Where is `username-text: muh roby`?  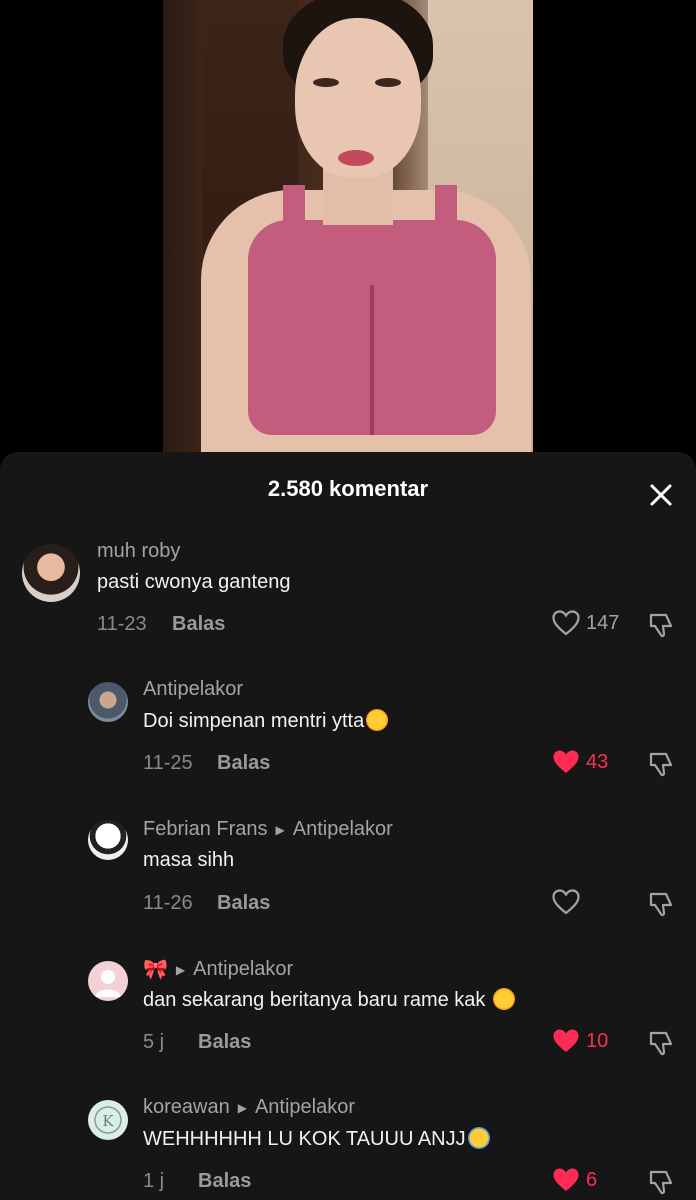 username-text: muh roby is located at coordinates (138, 551).